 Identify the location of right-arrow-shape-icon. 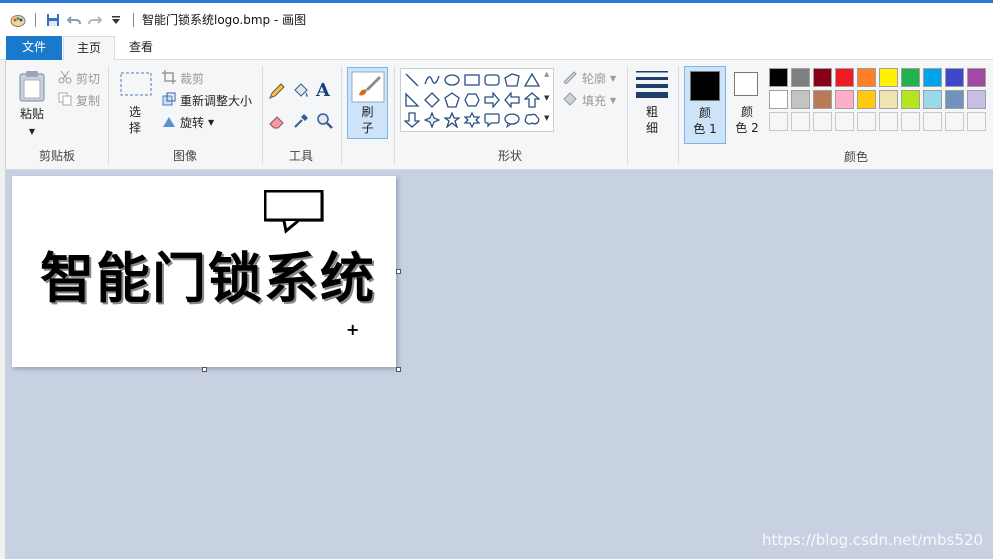
(492, 100).